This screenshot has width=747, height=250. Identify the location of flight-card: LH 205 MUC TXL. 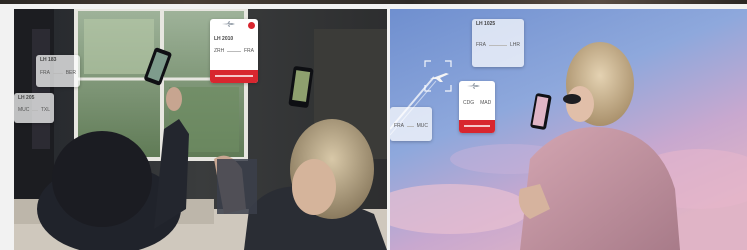
(34, 108).